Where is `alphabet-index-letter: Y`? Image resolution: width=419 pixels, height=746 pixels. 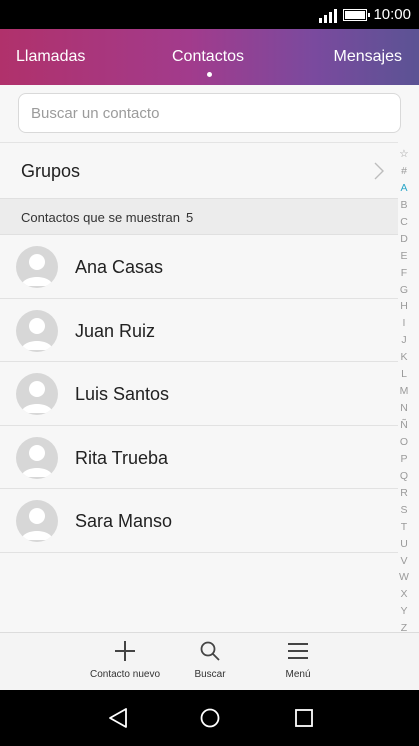
alphabet-index-letter: Y is located at coordinates (404, 611).